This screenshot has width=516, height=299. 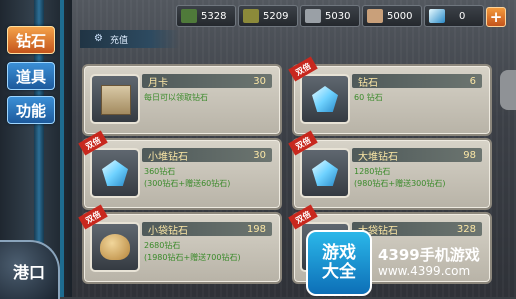 What do you see at coordinates (469, 155) in the screenshot?
I see `item-price: 98` at bounding box center [469, 155].